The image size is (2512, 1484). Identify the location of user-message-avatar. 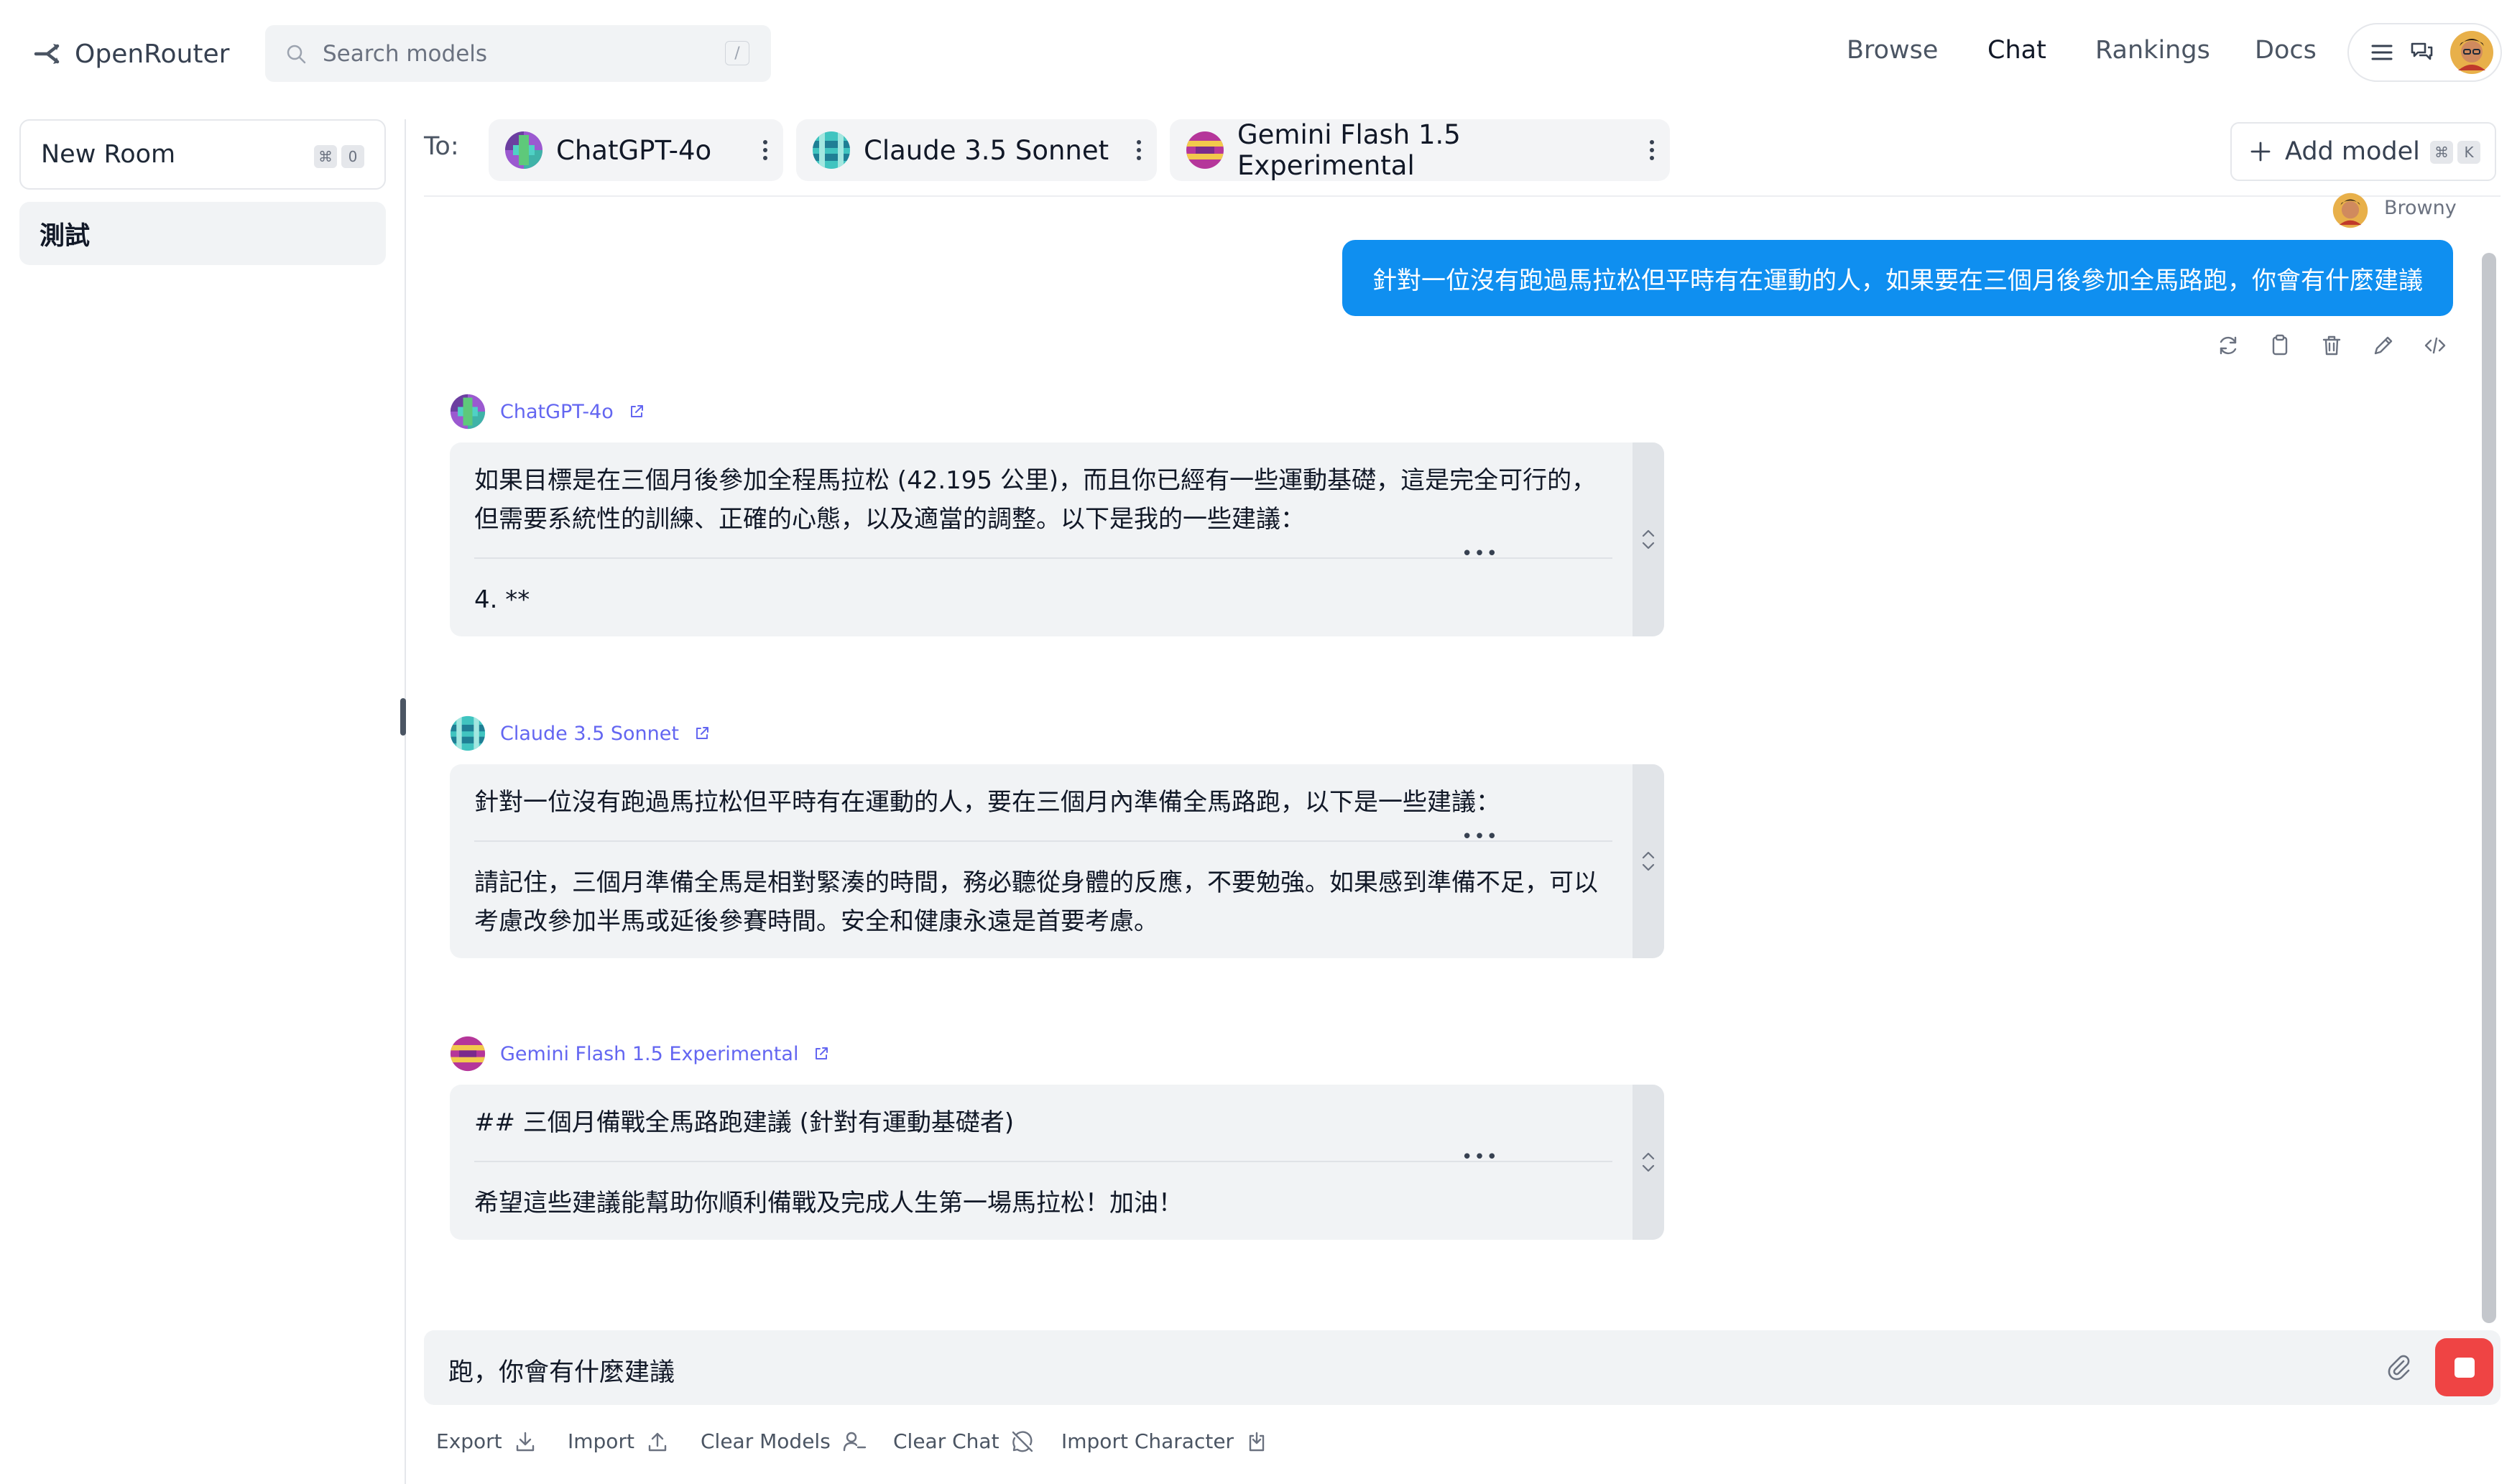
(2350, 210).